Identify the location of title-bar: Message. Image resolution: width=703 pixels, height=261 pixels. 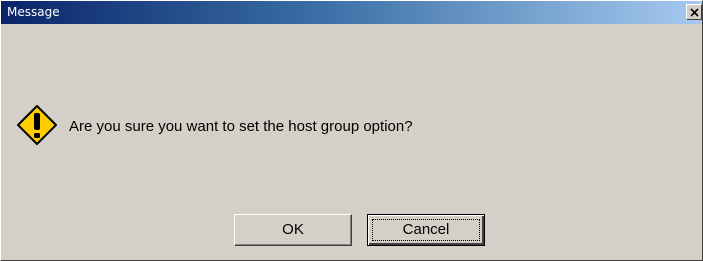
(351, 12).